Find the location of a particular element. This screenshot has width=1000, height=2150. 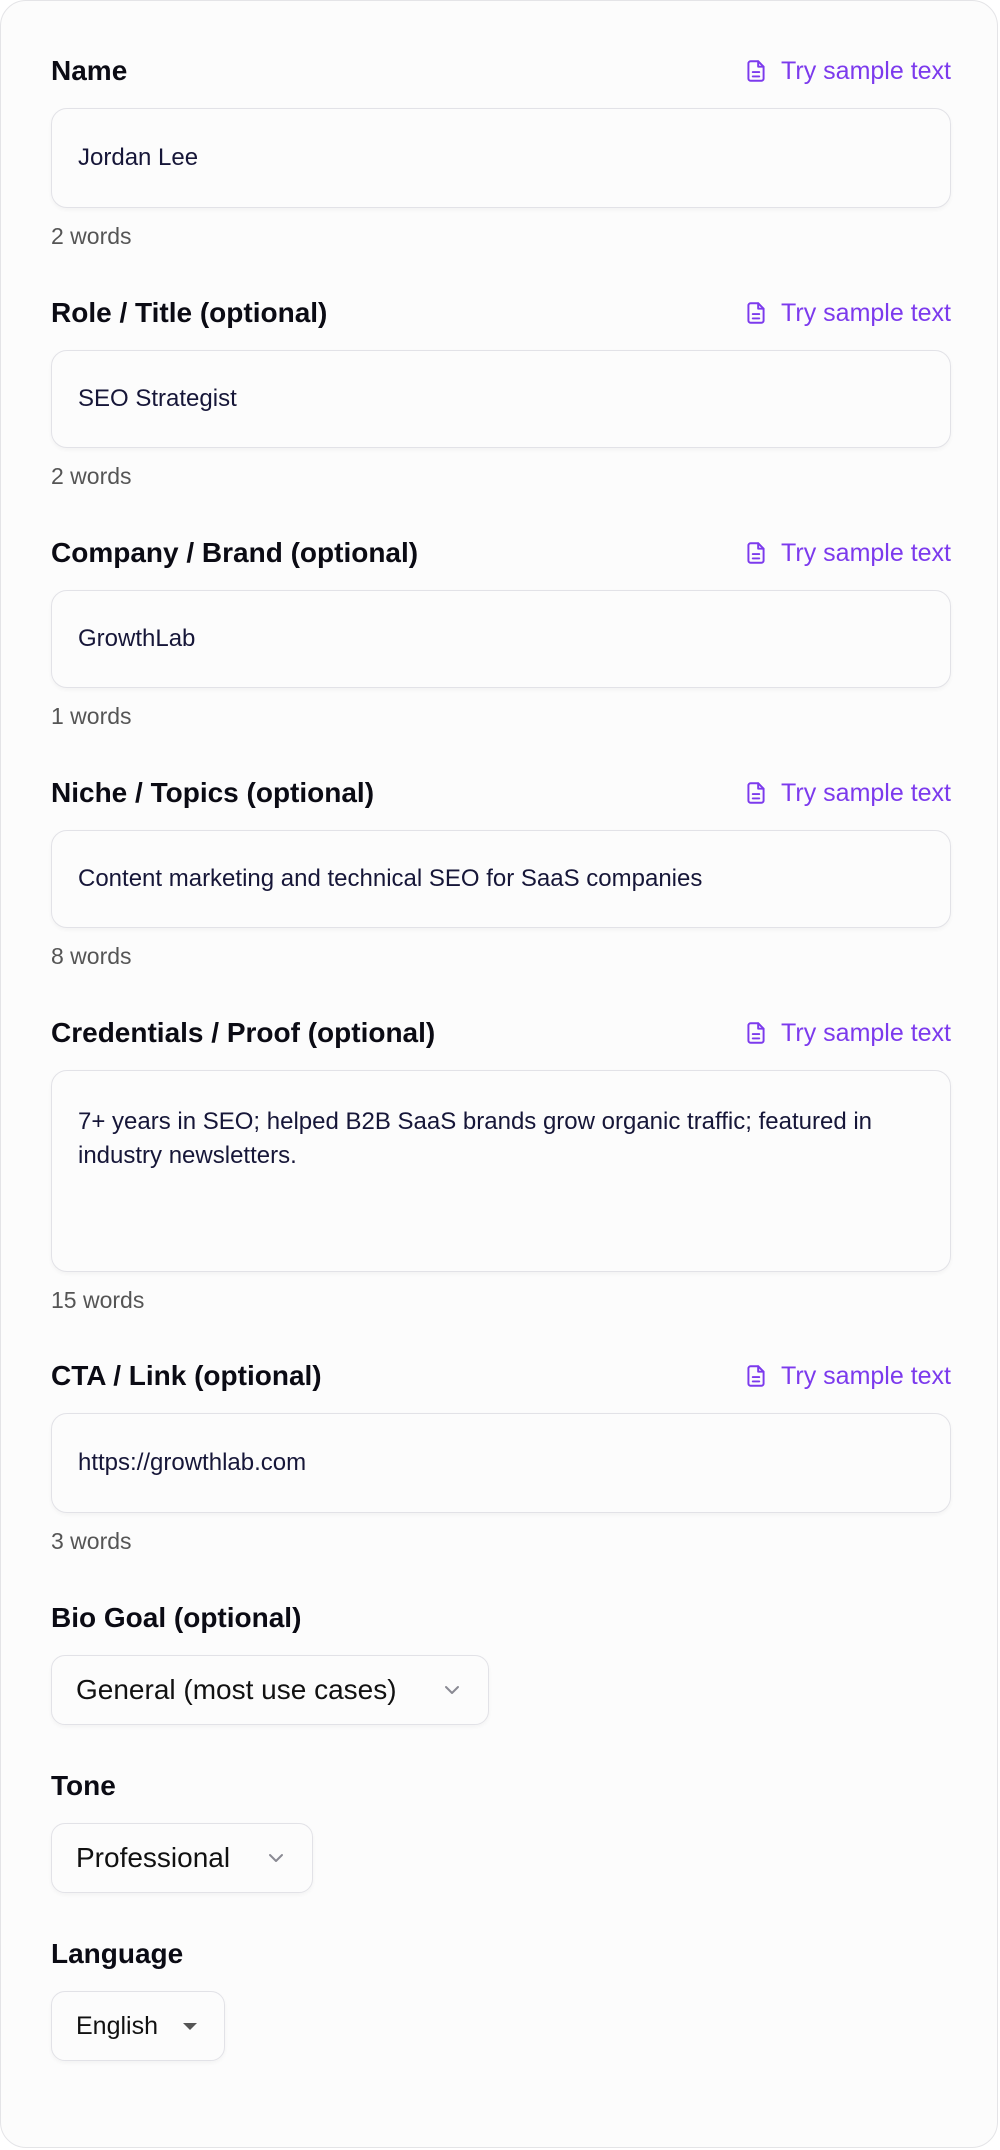

company-word-count: 1 words is located at coordinates (91, 716).